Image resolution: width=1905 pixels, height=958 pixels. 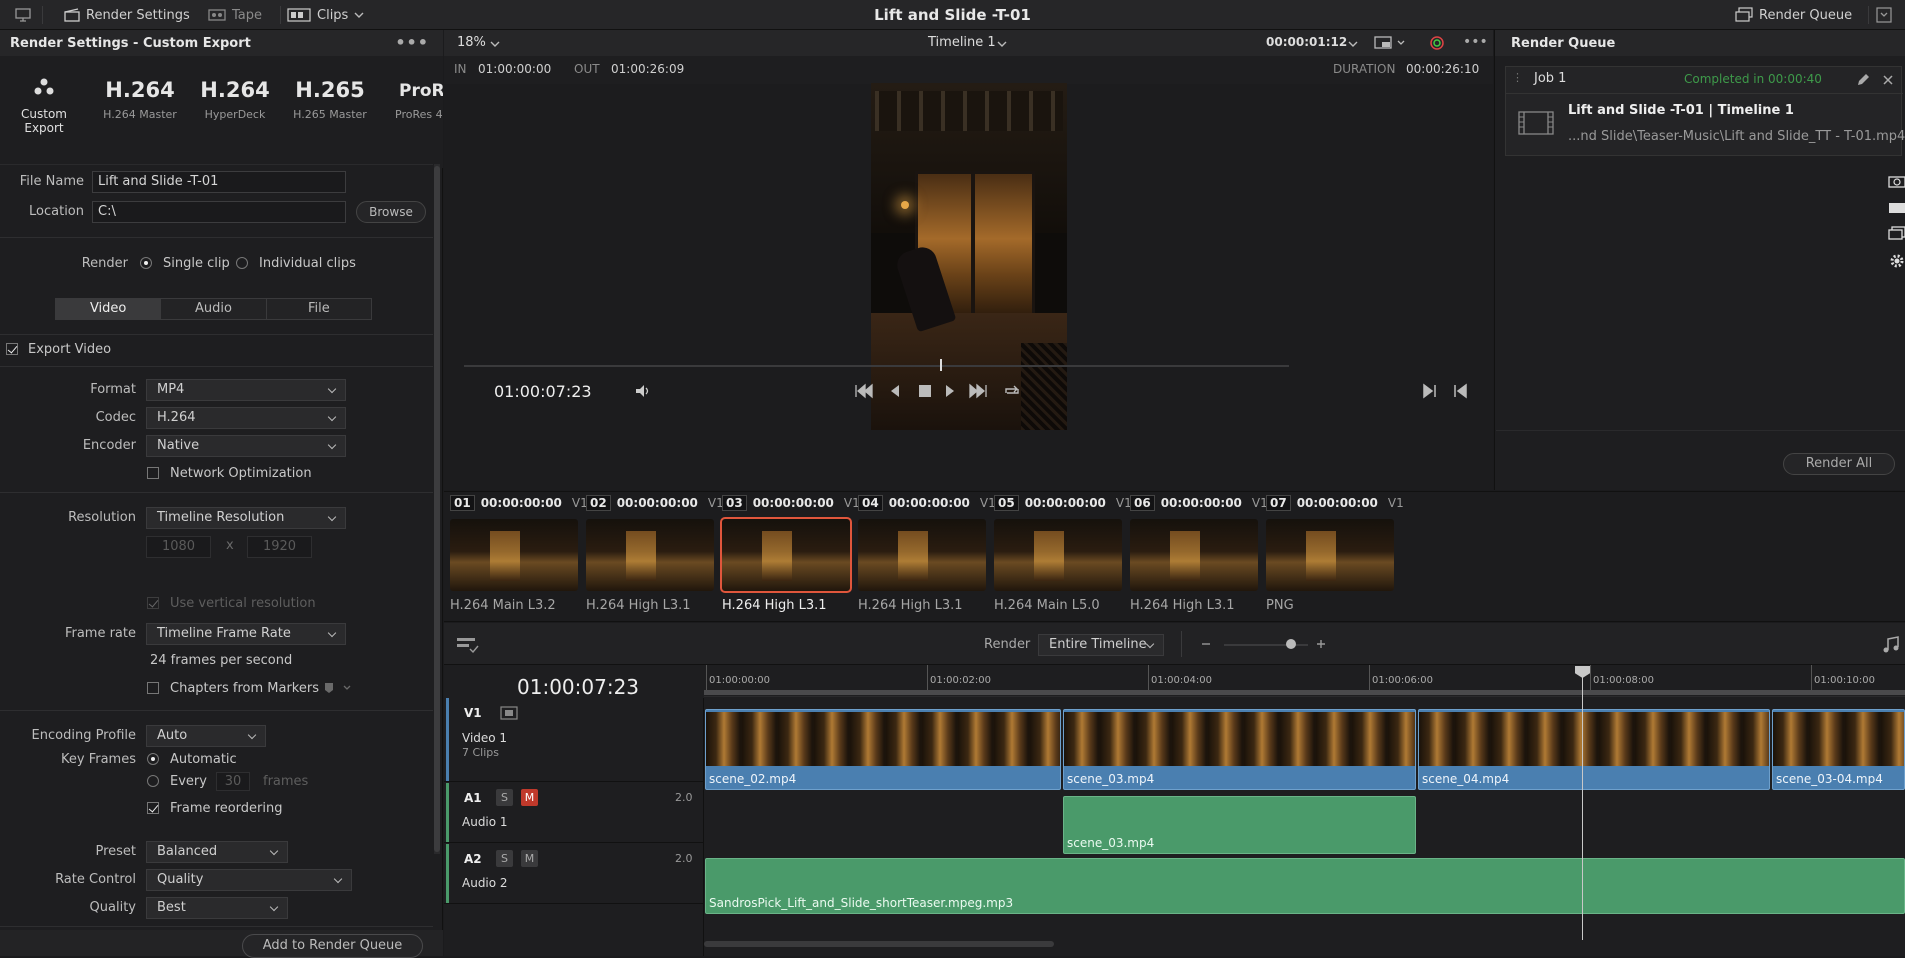 What do you see at coordinates (1437, 43) in the screenshot?
I see `color-wheel-icon` at bounding box center [1437, 43].